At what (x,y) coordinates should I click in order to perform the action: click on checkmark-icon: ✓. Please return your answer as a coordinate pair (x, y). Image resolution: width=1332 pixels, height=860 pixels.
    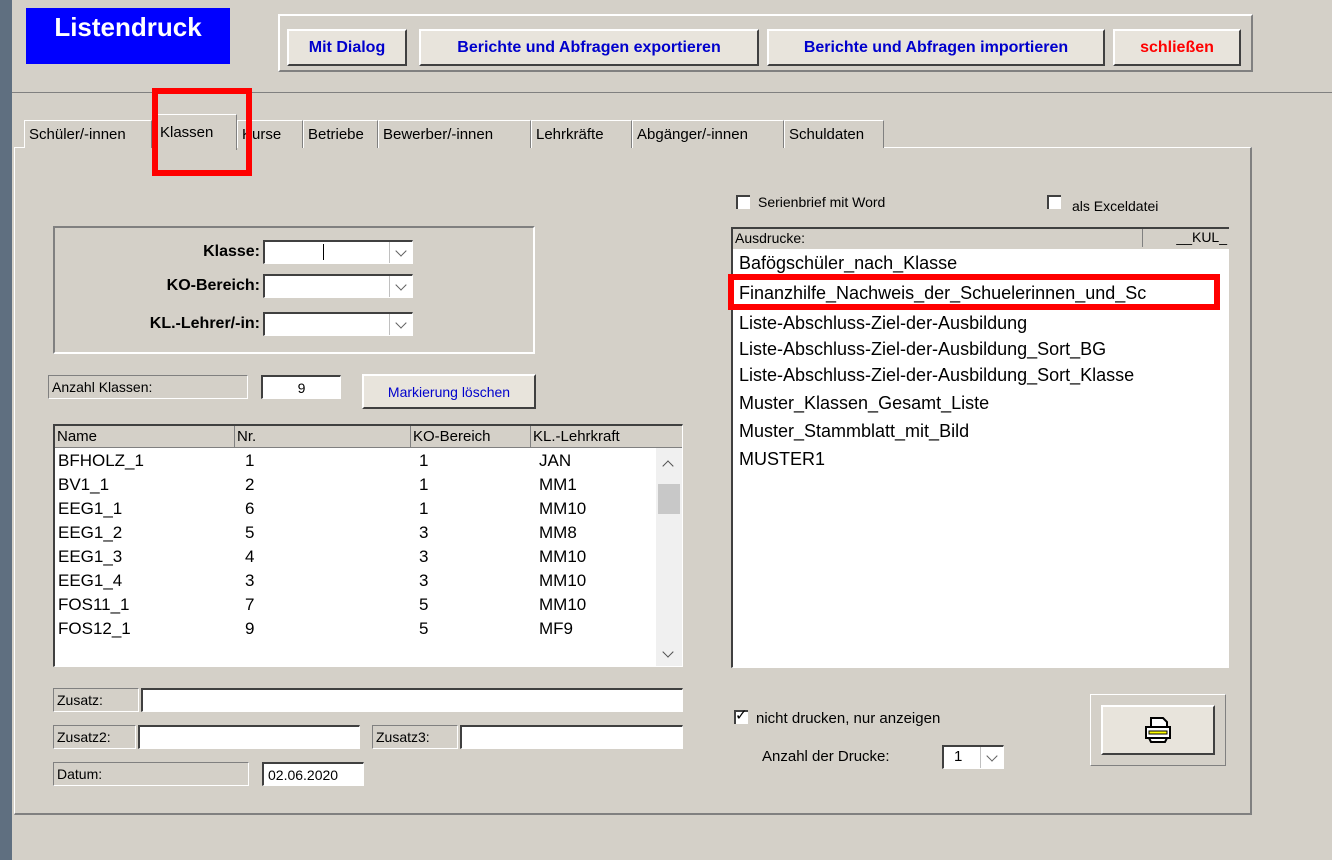
    Looking at the image, I should click on (741, 715).